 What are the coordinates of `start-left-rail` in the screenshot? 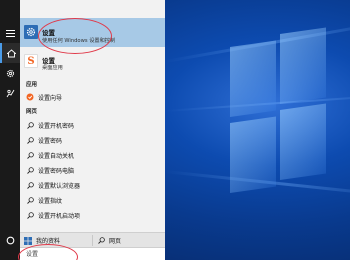 It's located at (10, 130).